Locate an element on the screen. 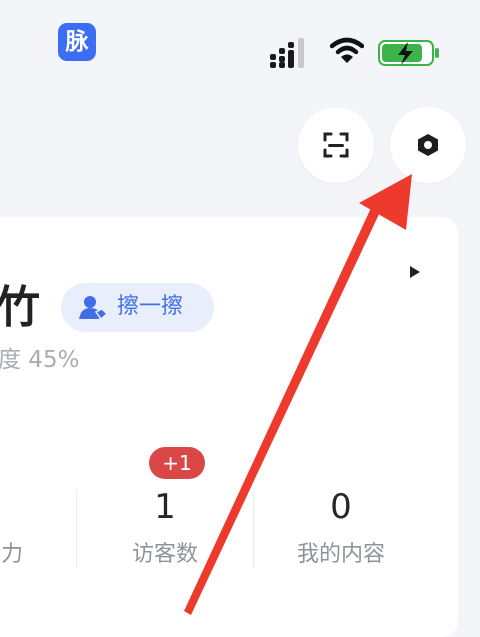 The image size is (480, 637). app-notification-icon: 脉 is located at coordinates (77, 42).